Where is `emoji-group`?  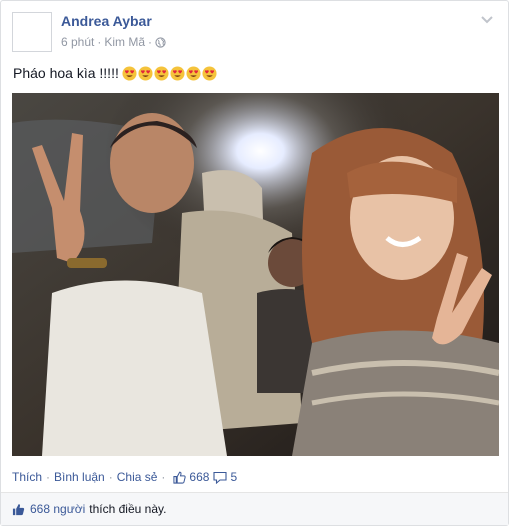 emoji-group is located at coordinates (169, 73).